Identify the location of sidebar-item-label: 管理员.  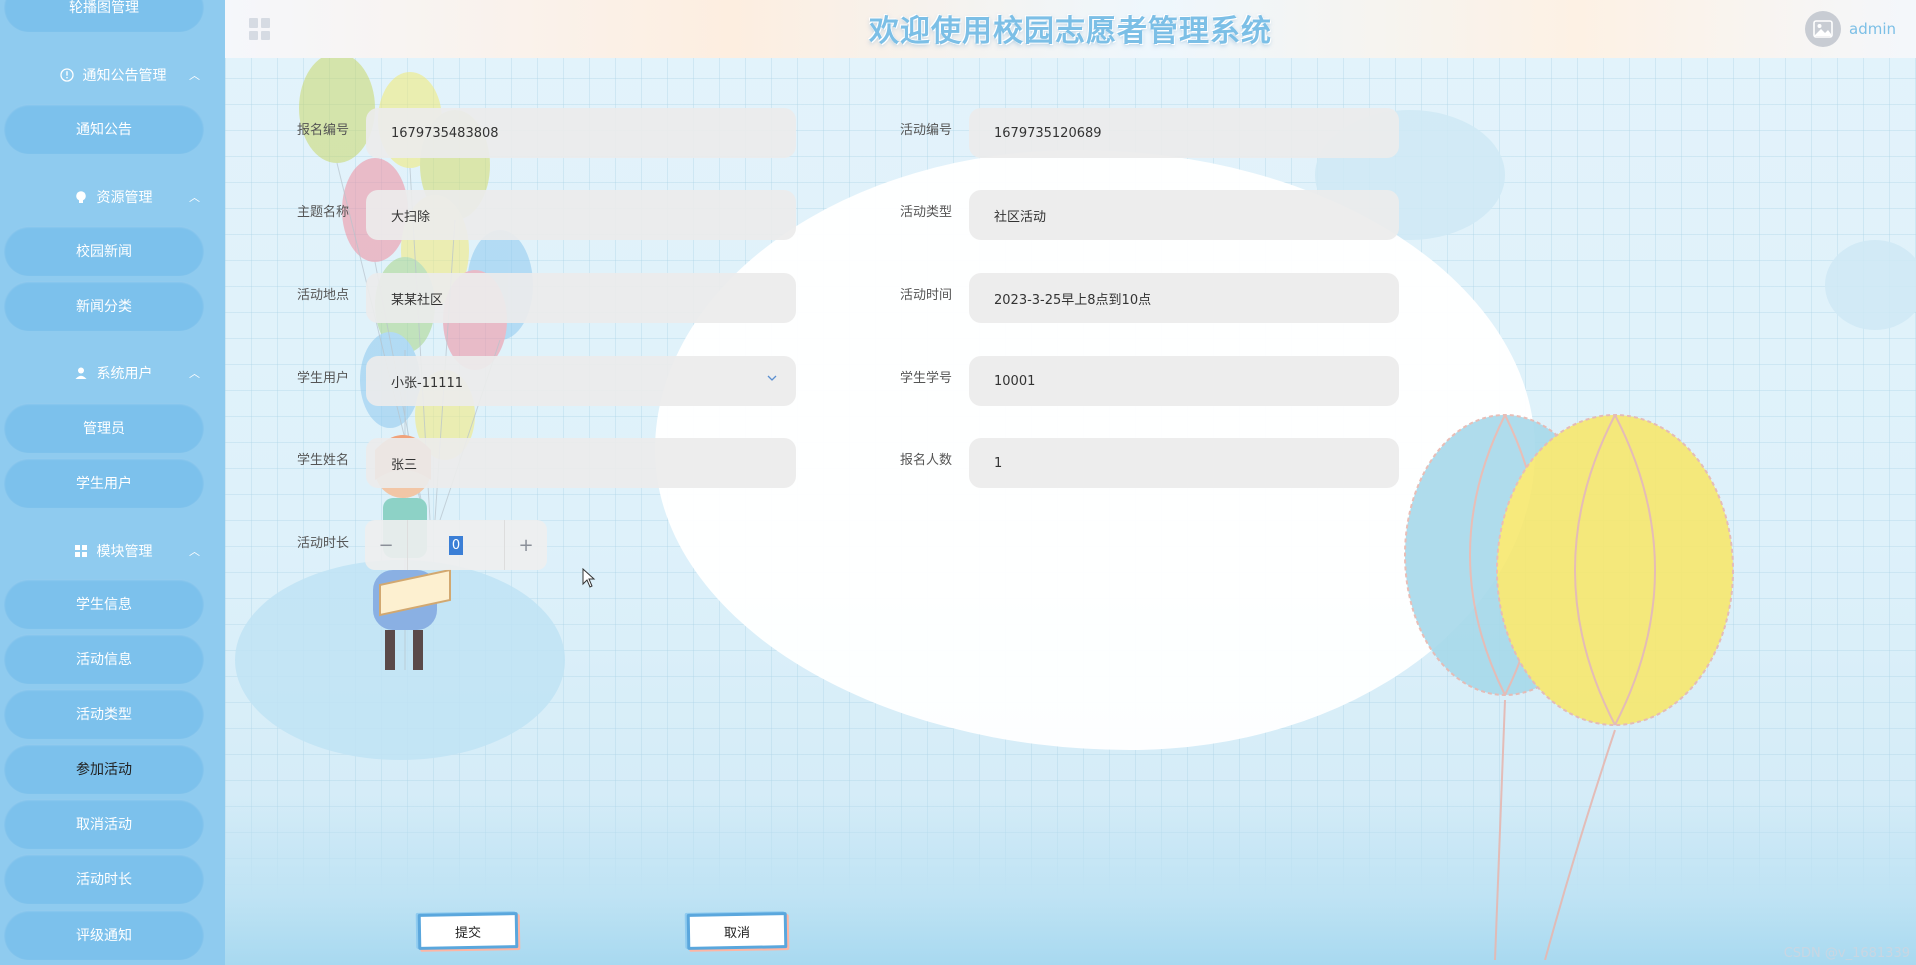
(104, 429).